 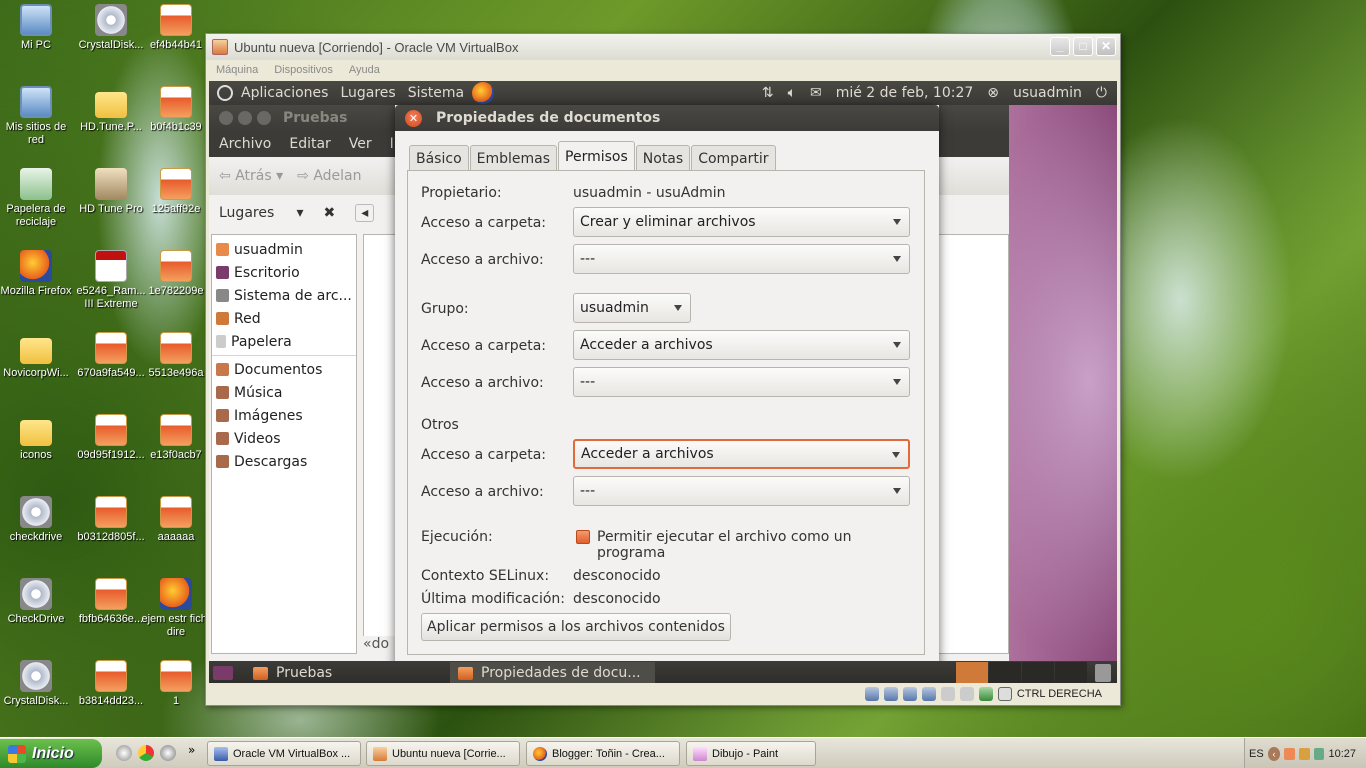 What do you see at coordinates (1004, 694) in the screenshot?
I see `keyboard-capture-icon` at bounding box center [1004, 694].